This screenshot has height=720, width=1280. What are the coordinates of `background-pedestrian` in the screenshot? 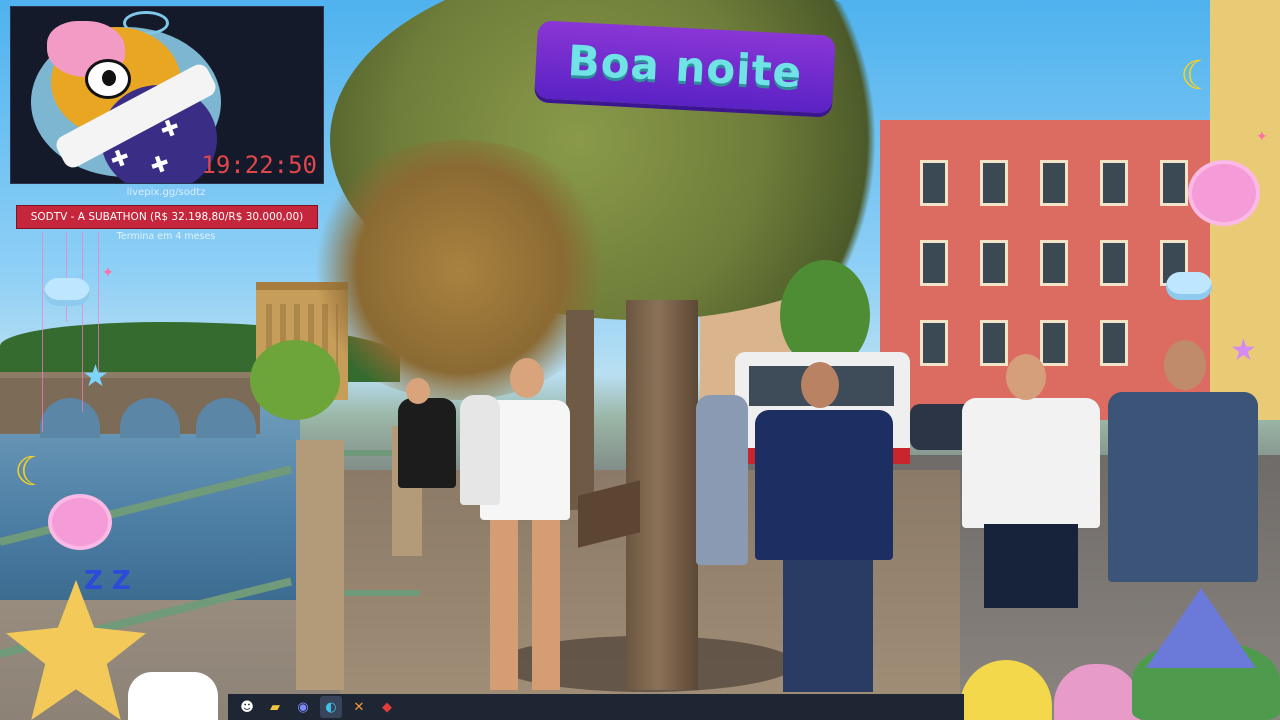 It's located at (480, 450).